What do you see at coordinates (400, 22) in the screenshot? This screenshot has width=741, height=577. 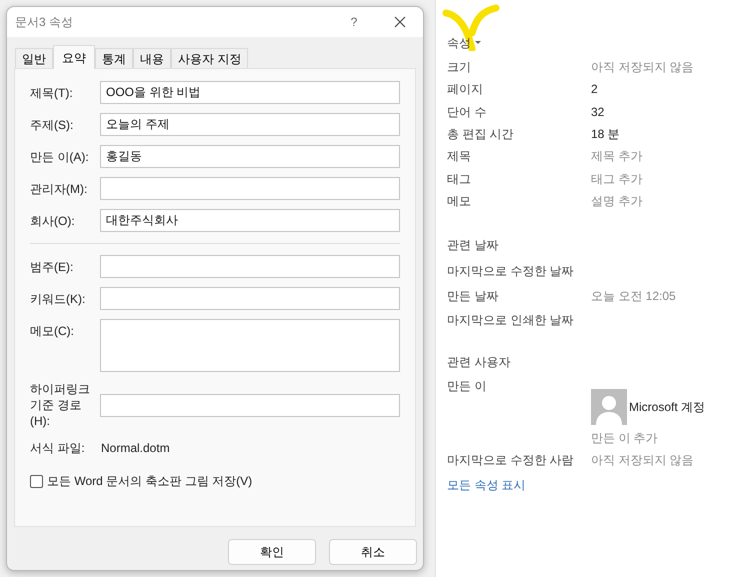 I see `close-icon` at bounding box center [400, 22].